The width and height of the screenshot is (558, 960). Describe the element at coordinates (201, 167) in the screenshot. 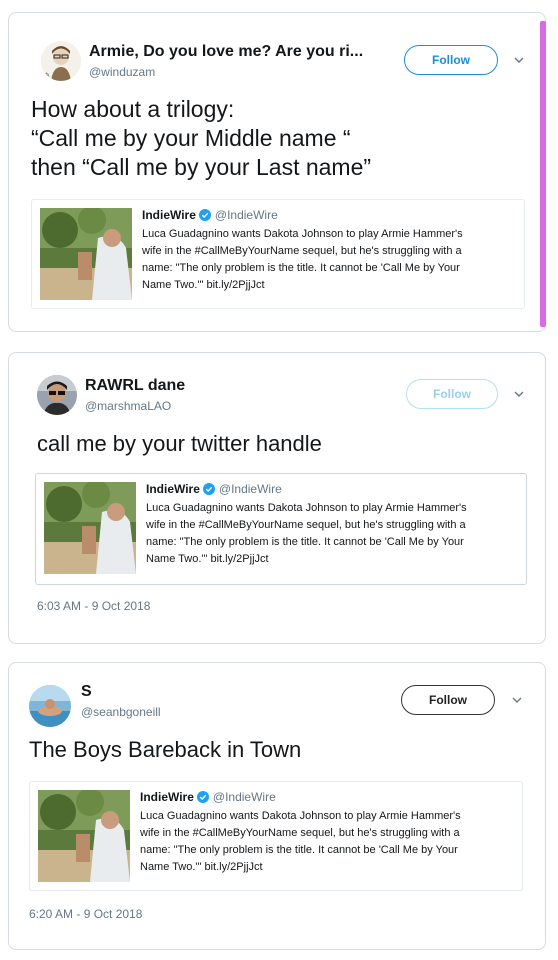

I see `tweet-text-line: then “Call me by your Last name”` at that location.